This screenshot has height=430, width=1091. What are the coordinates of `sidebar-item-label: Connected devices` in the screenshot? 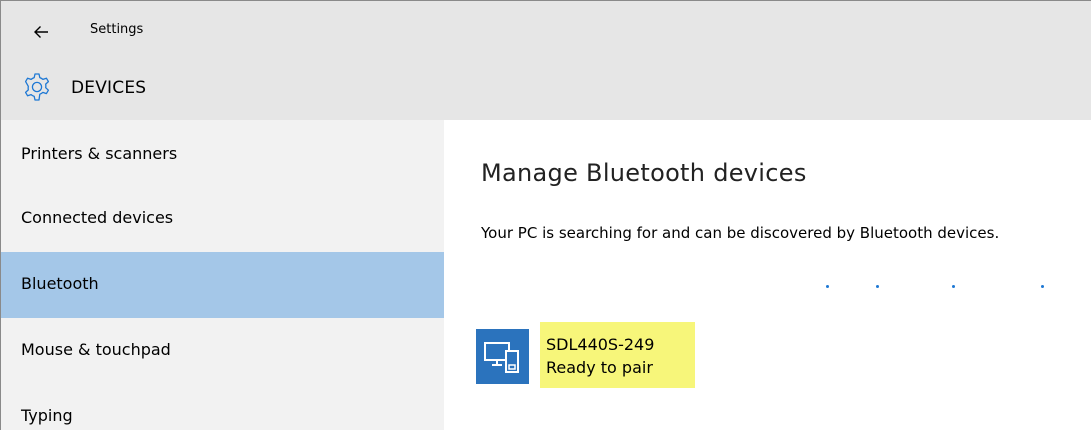 It's located at (97, 217).